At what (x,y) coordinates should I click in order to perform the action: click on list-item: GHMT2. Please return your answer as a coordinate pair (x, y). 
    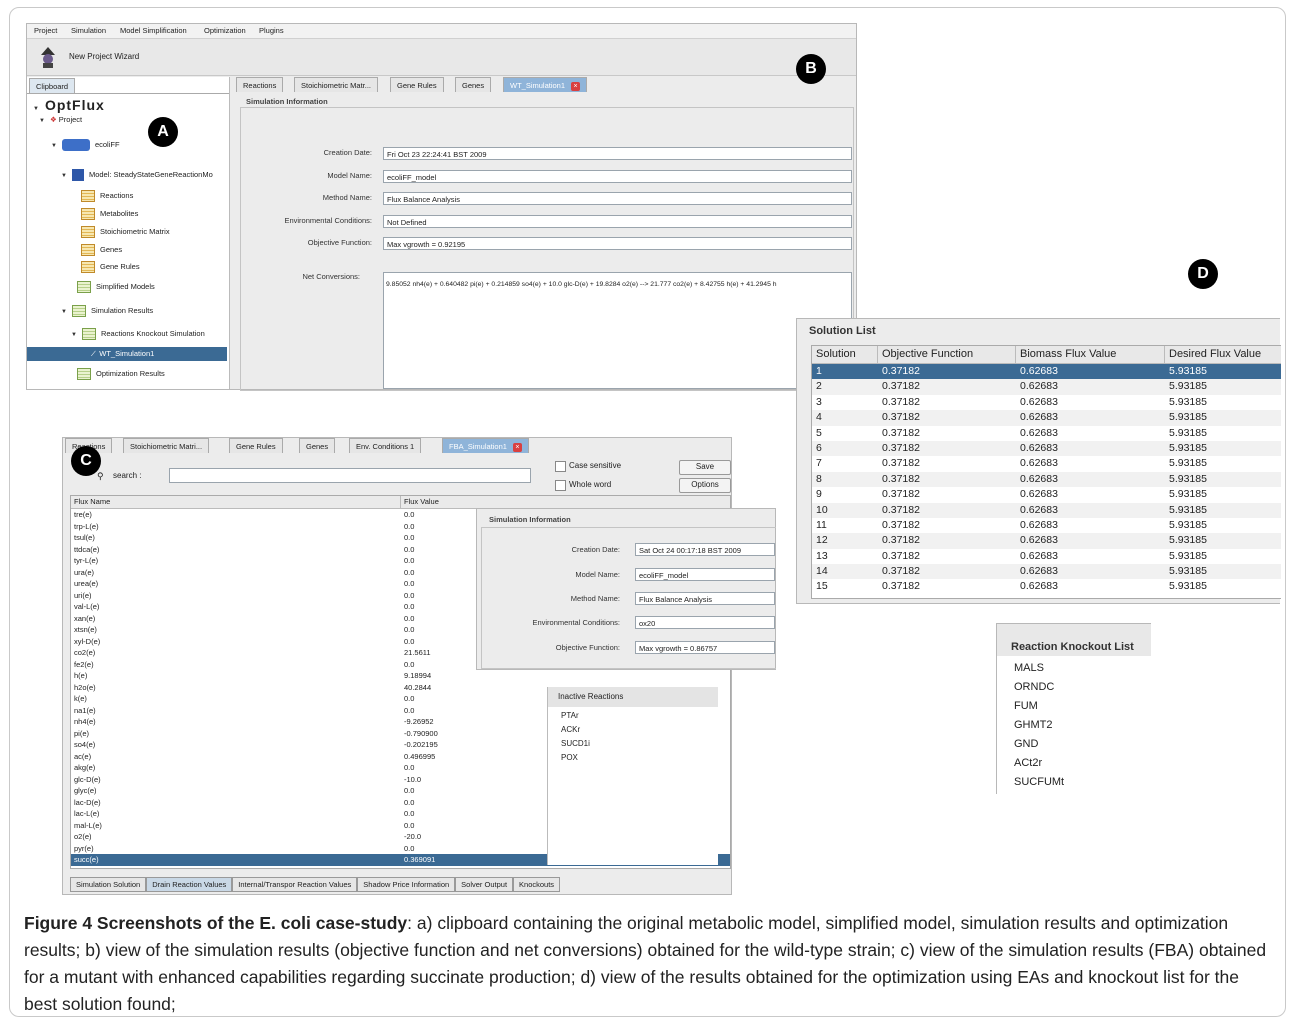
    Looking at the image, I should click on (1039, 725).